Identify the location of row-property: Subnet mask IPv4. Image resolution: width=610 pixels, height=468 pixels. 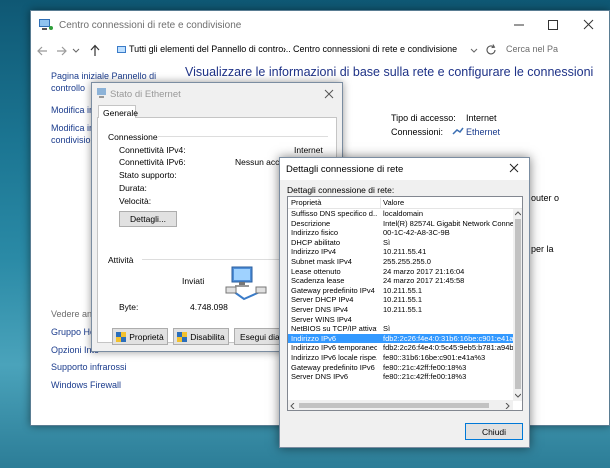
(321, 261).